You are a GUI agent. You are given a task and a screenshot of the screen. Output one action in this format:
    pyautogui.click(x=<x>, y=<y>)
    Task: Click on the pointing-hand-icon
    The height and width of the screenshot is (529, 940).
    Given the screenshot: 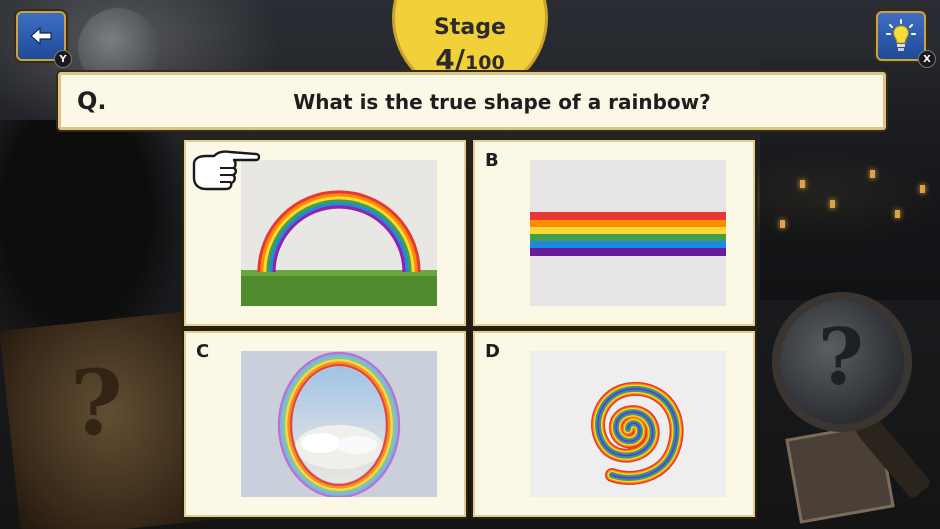 What is the action you would take?
    pyautogui.click(x=226, y=170)
    